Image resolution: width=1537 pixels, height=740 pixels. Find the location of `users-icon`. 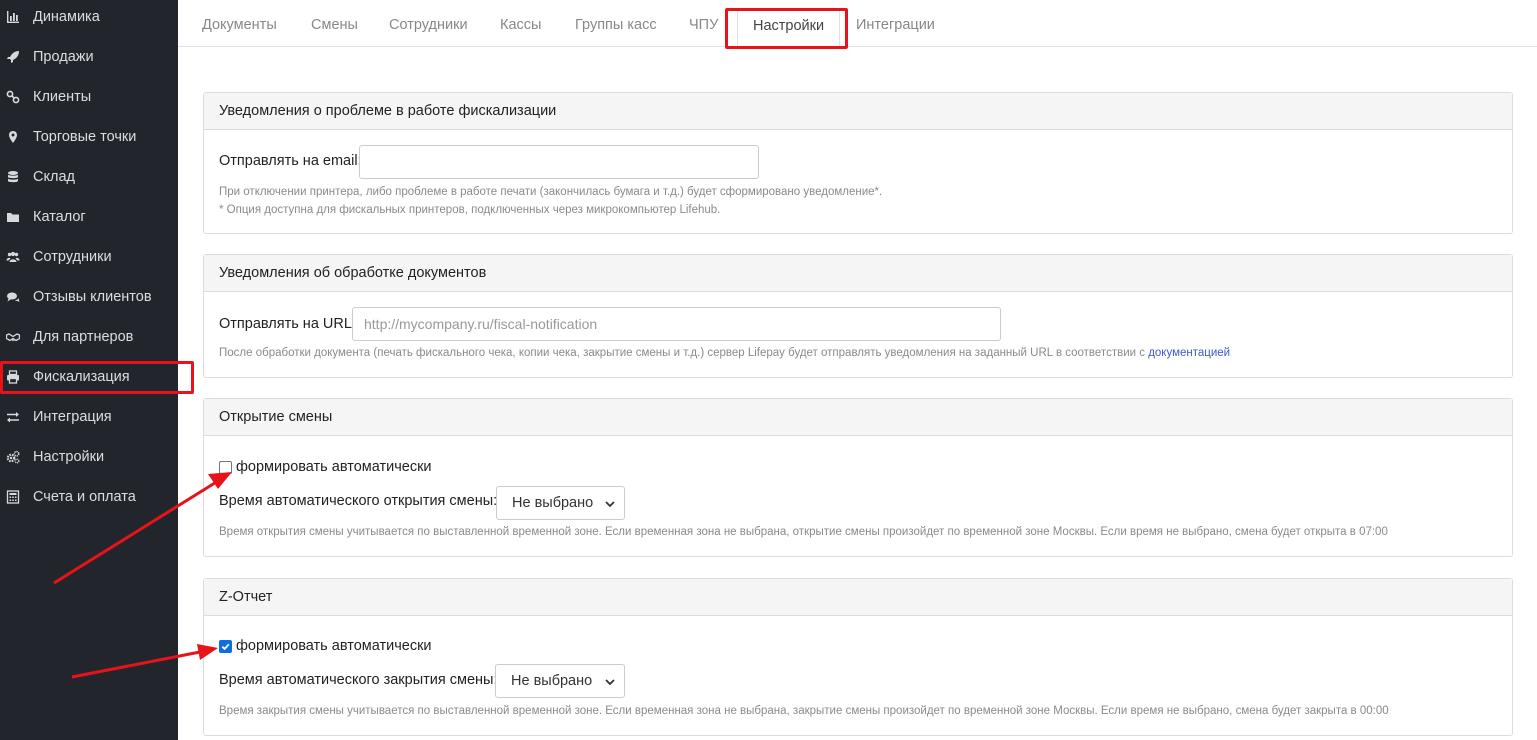

users-icon is located at coordinates (13, 257).